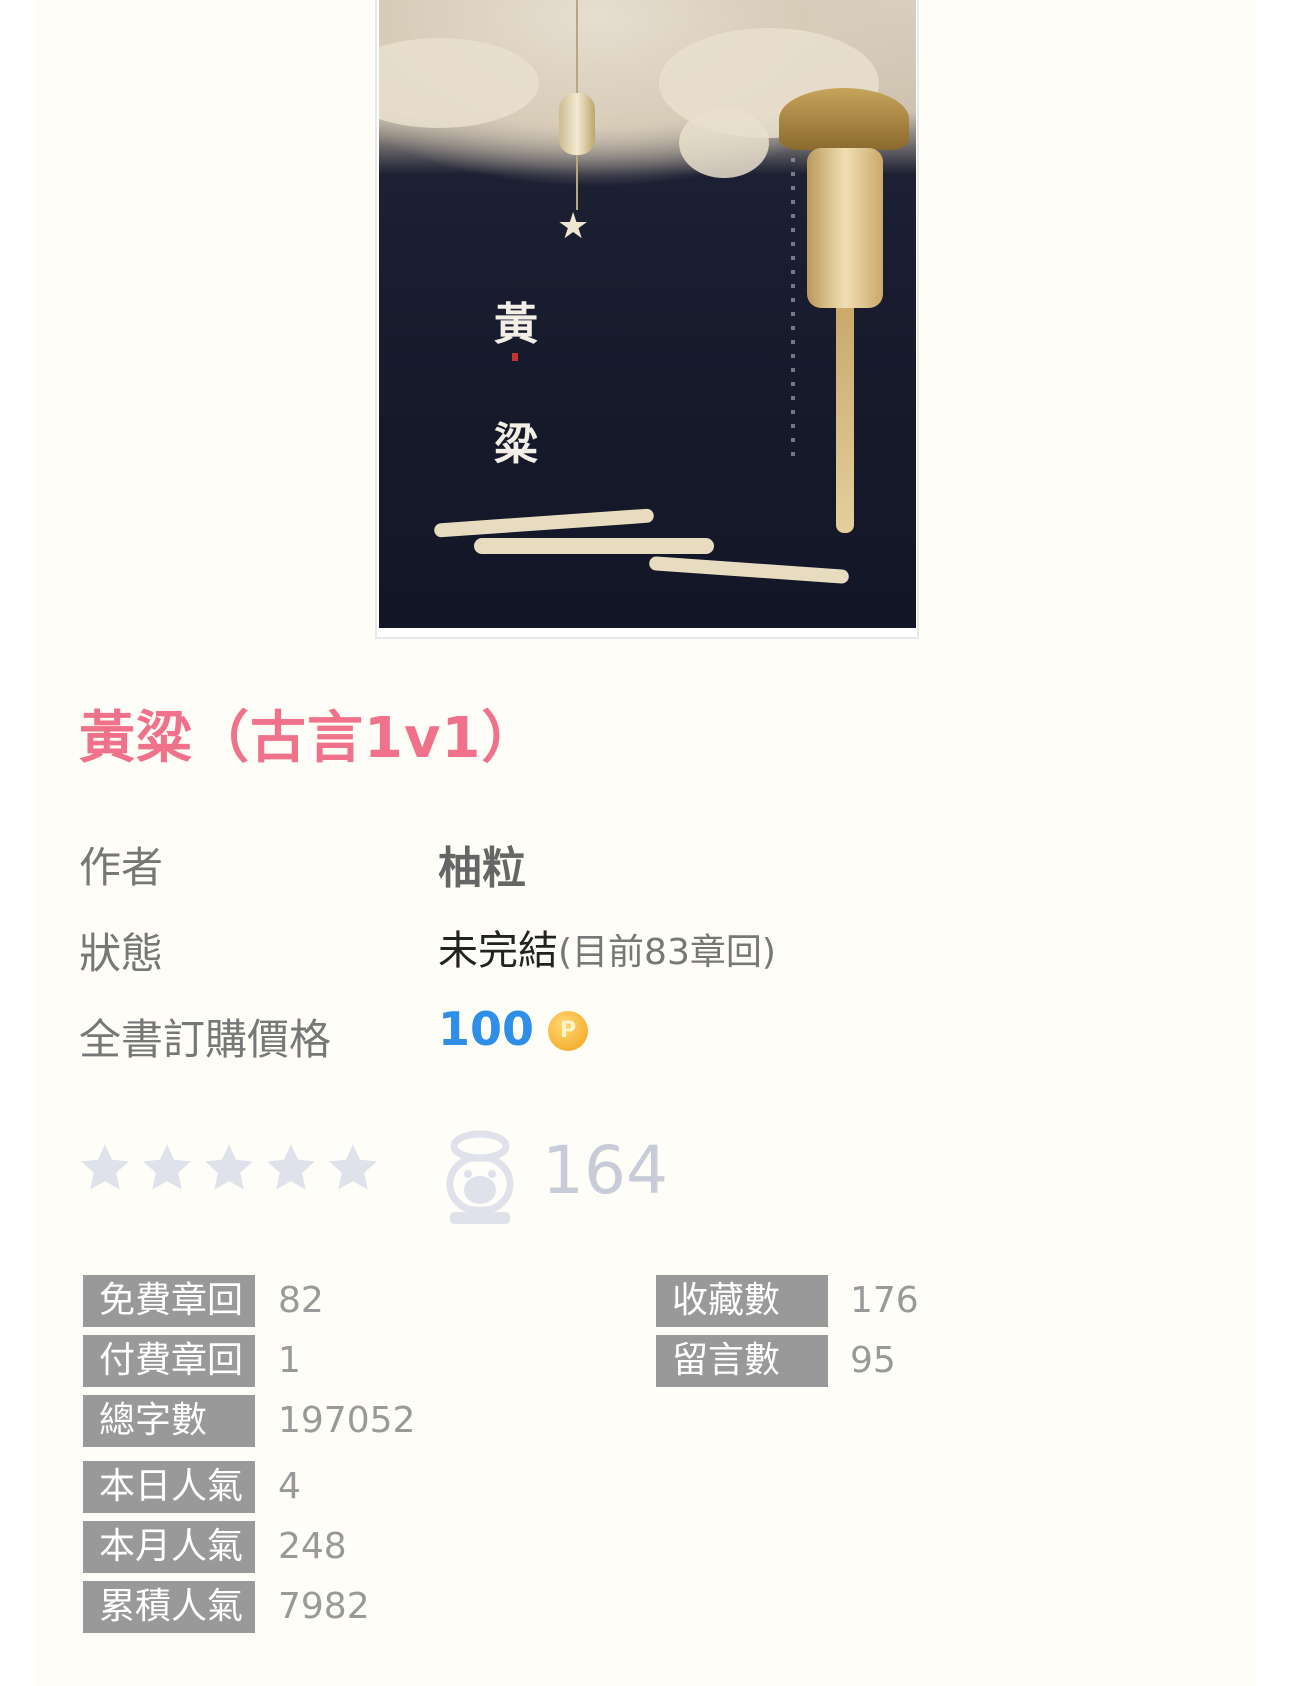 The width and height of the screenshot is (1290, 1686). What do you see at coordinates (573, 226) in the screenshot?
I see `cover-star-icon: ★` at bounding box center [573, 226].